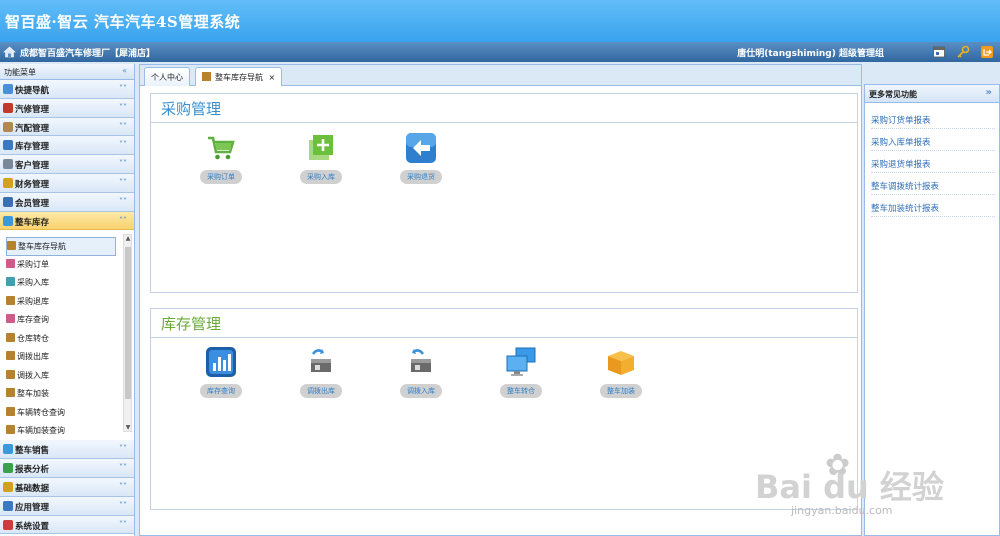 Image resolution: width=1000 pixels, height=536 pixels. I want to click on compass-icon, so click(8, 89).